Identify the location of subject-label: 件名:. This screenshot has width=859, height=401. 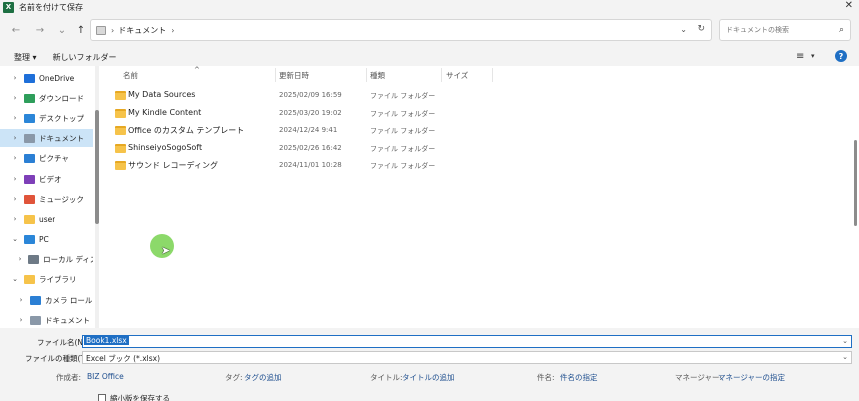
(546, 377).